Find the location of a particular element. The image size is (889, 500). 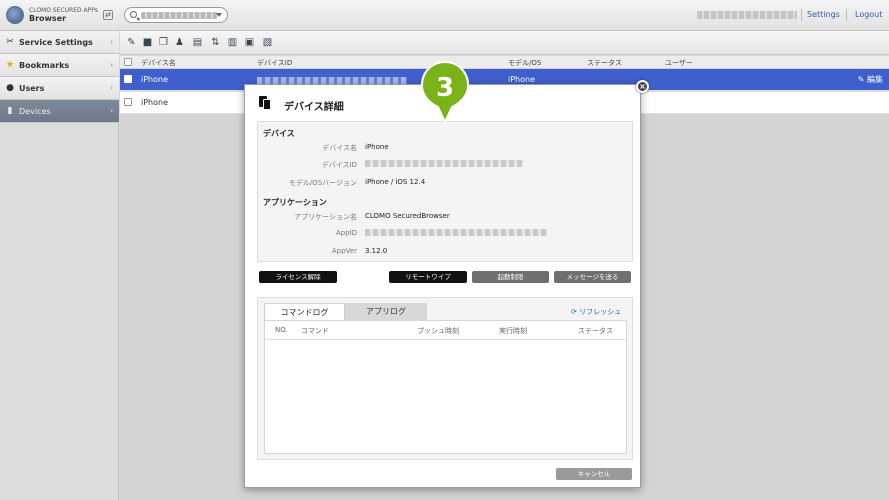

column-push-time: プッシュ時刻 is located at coordinates (438, 331).